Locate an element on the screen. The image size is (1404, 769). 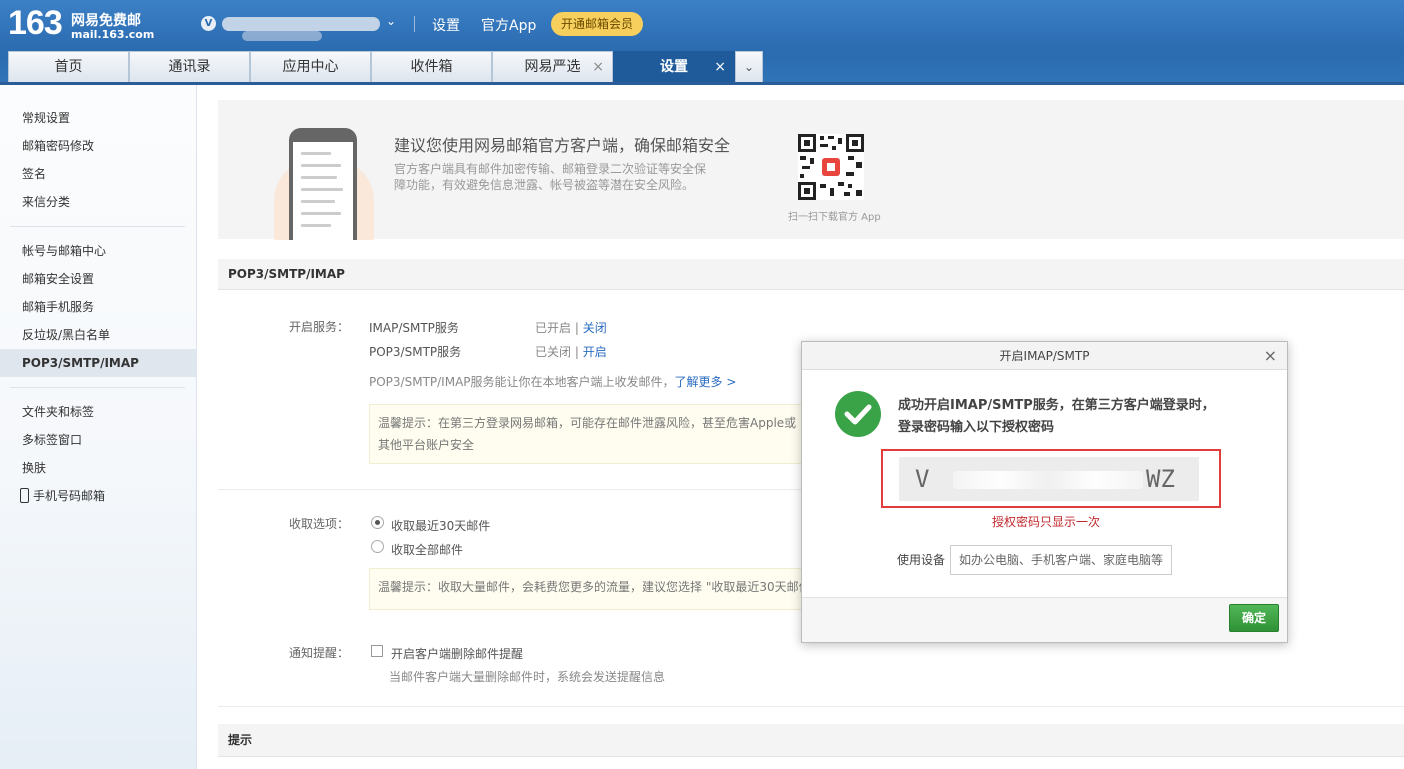
pop3-open-link: 开启 is located at coordinates (595, 352).